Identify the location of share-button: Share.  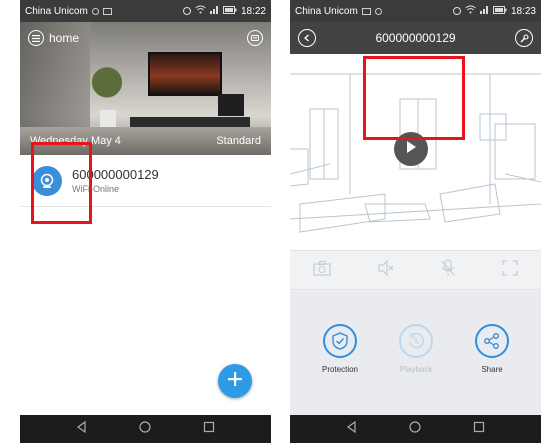
(492, 349).